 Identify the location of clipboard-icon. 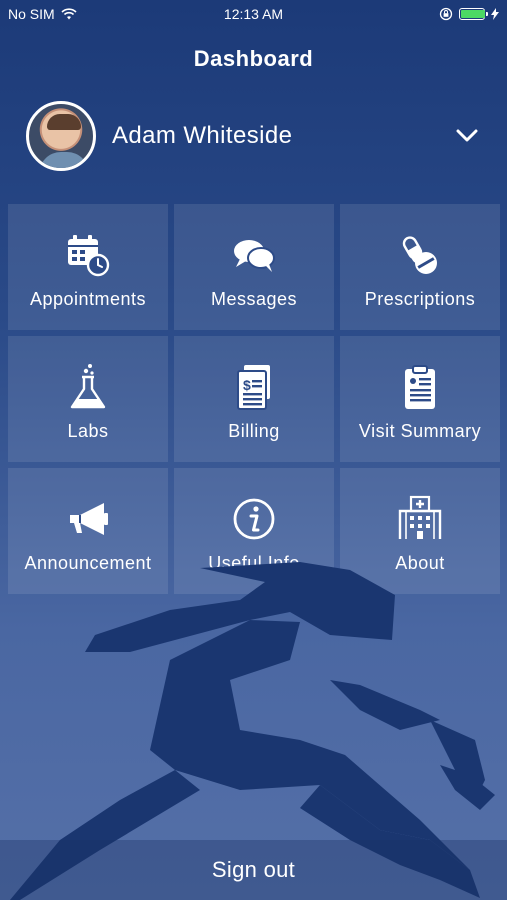
(420, 386).